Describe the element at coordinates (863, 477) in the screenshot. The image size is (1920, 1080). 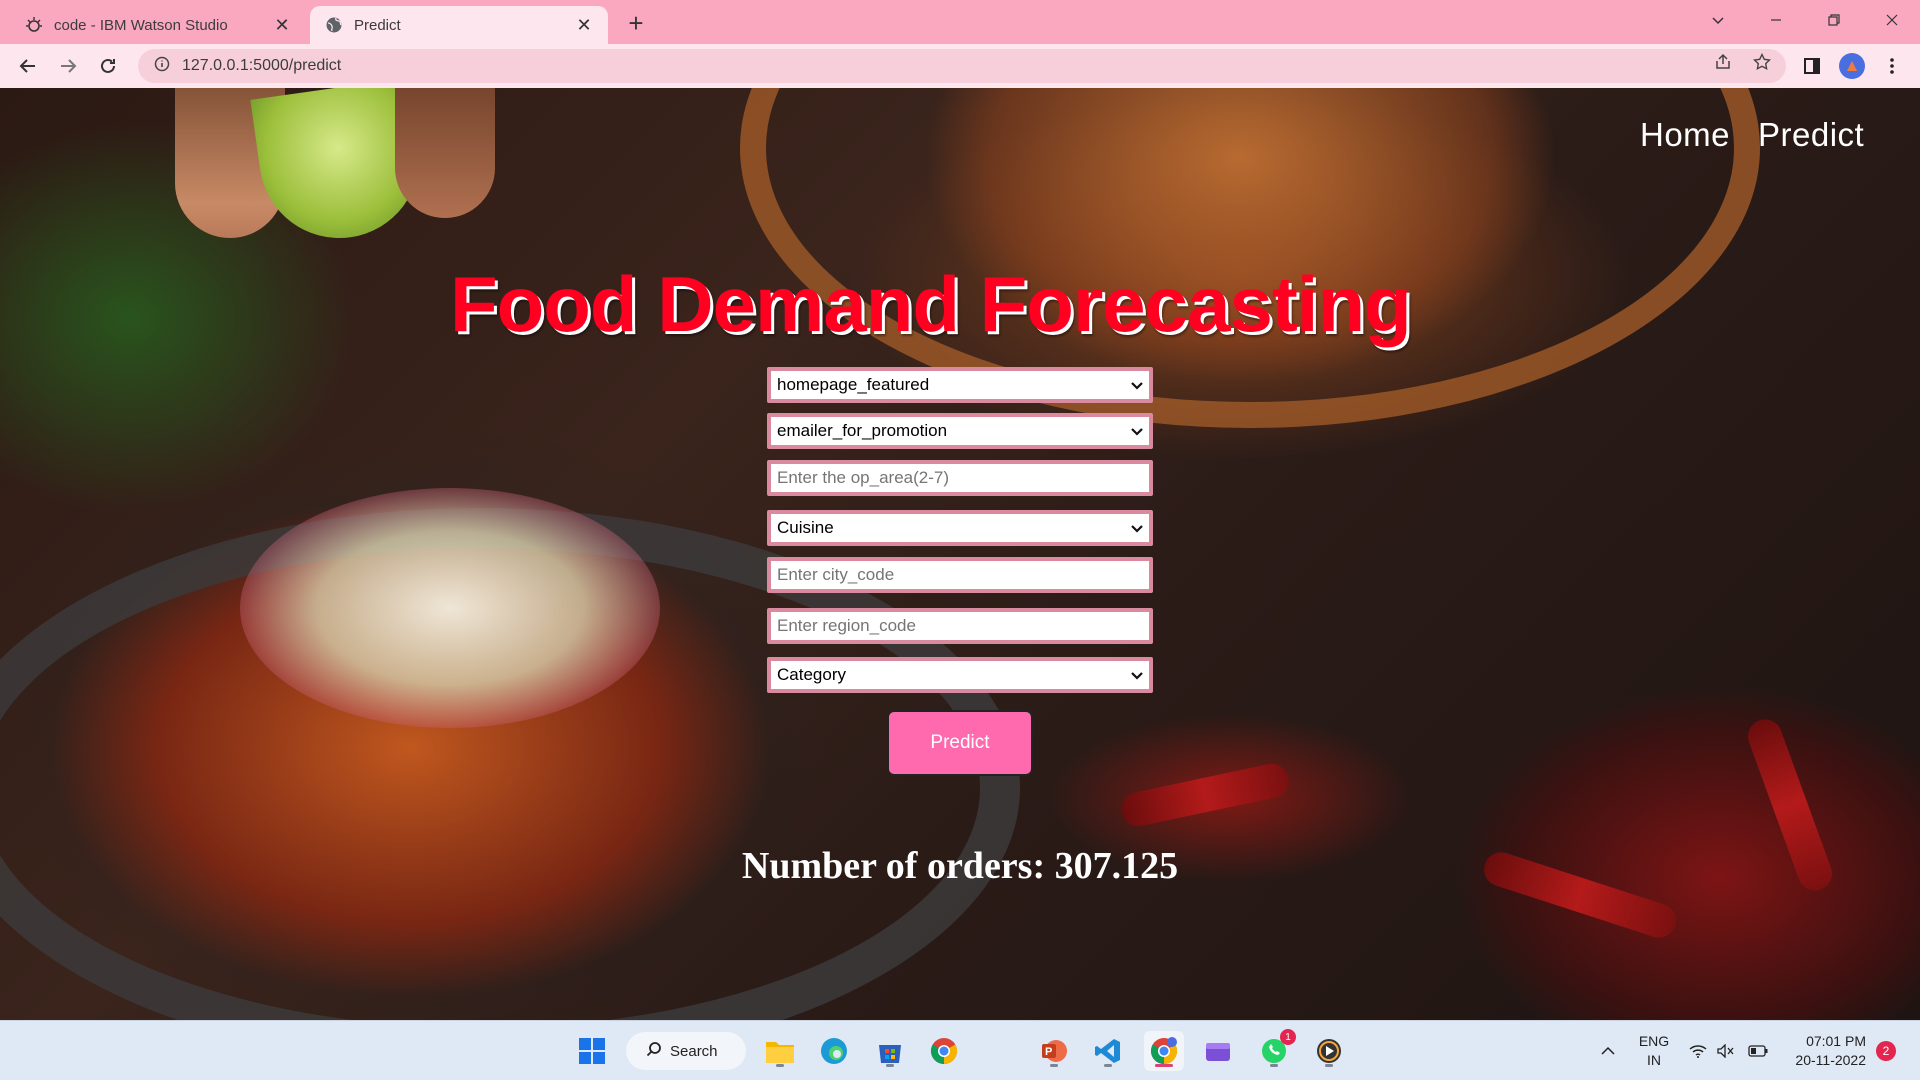
I see `input-placeholder: Enter the op_area(2-7)` at that location.